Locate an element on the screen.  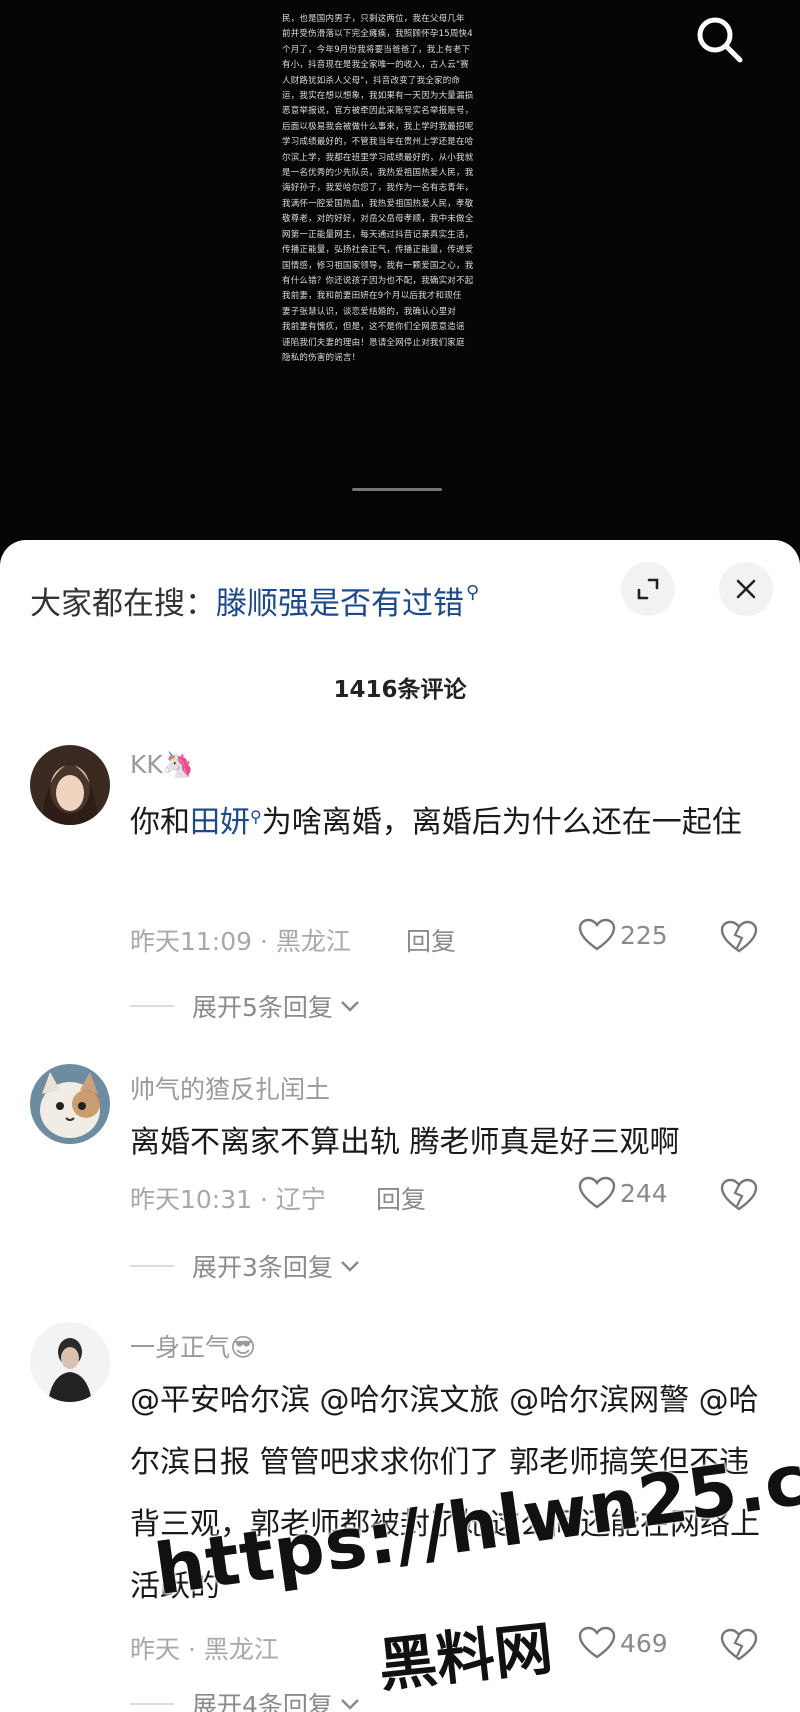
username-emoji: 😎 is located at coordinates (243, 1347).